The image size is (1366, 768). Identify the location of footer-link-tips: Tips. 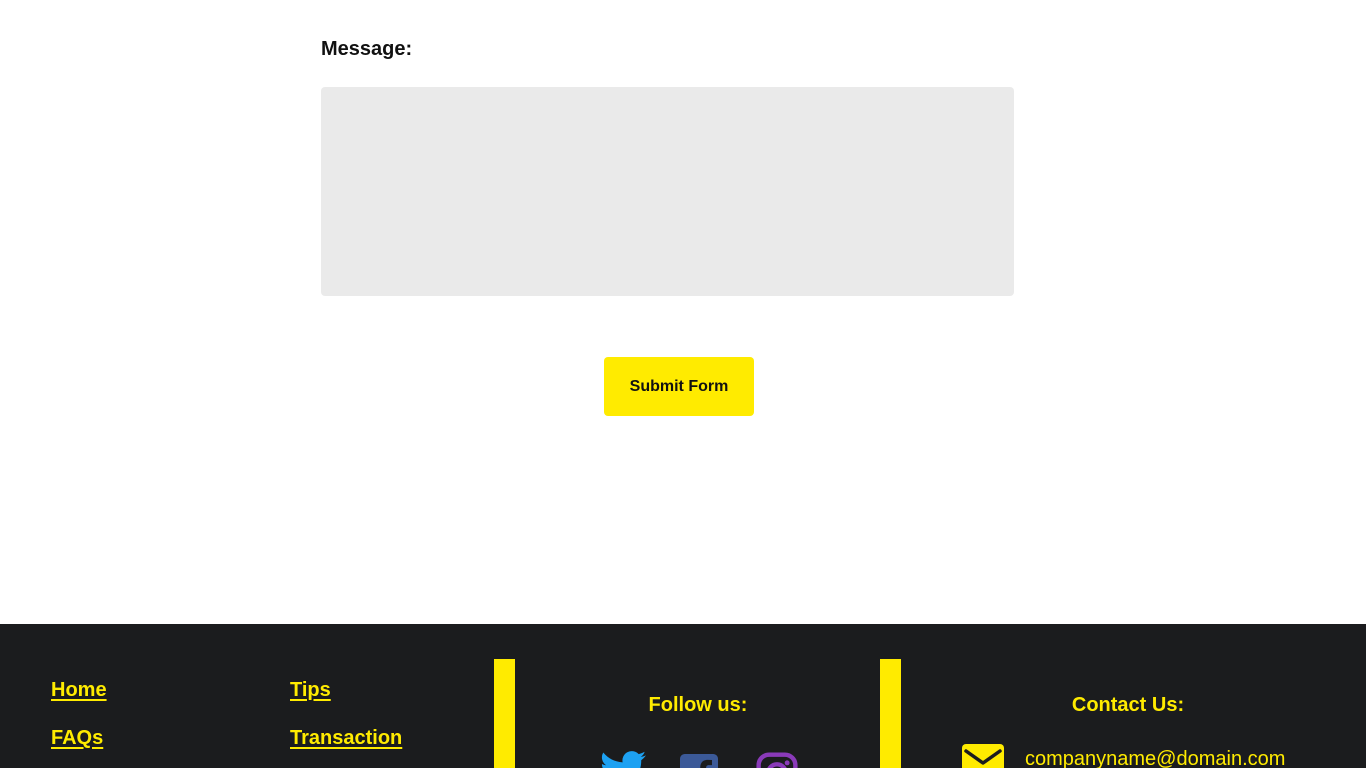
(310, 690).